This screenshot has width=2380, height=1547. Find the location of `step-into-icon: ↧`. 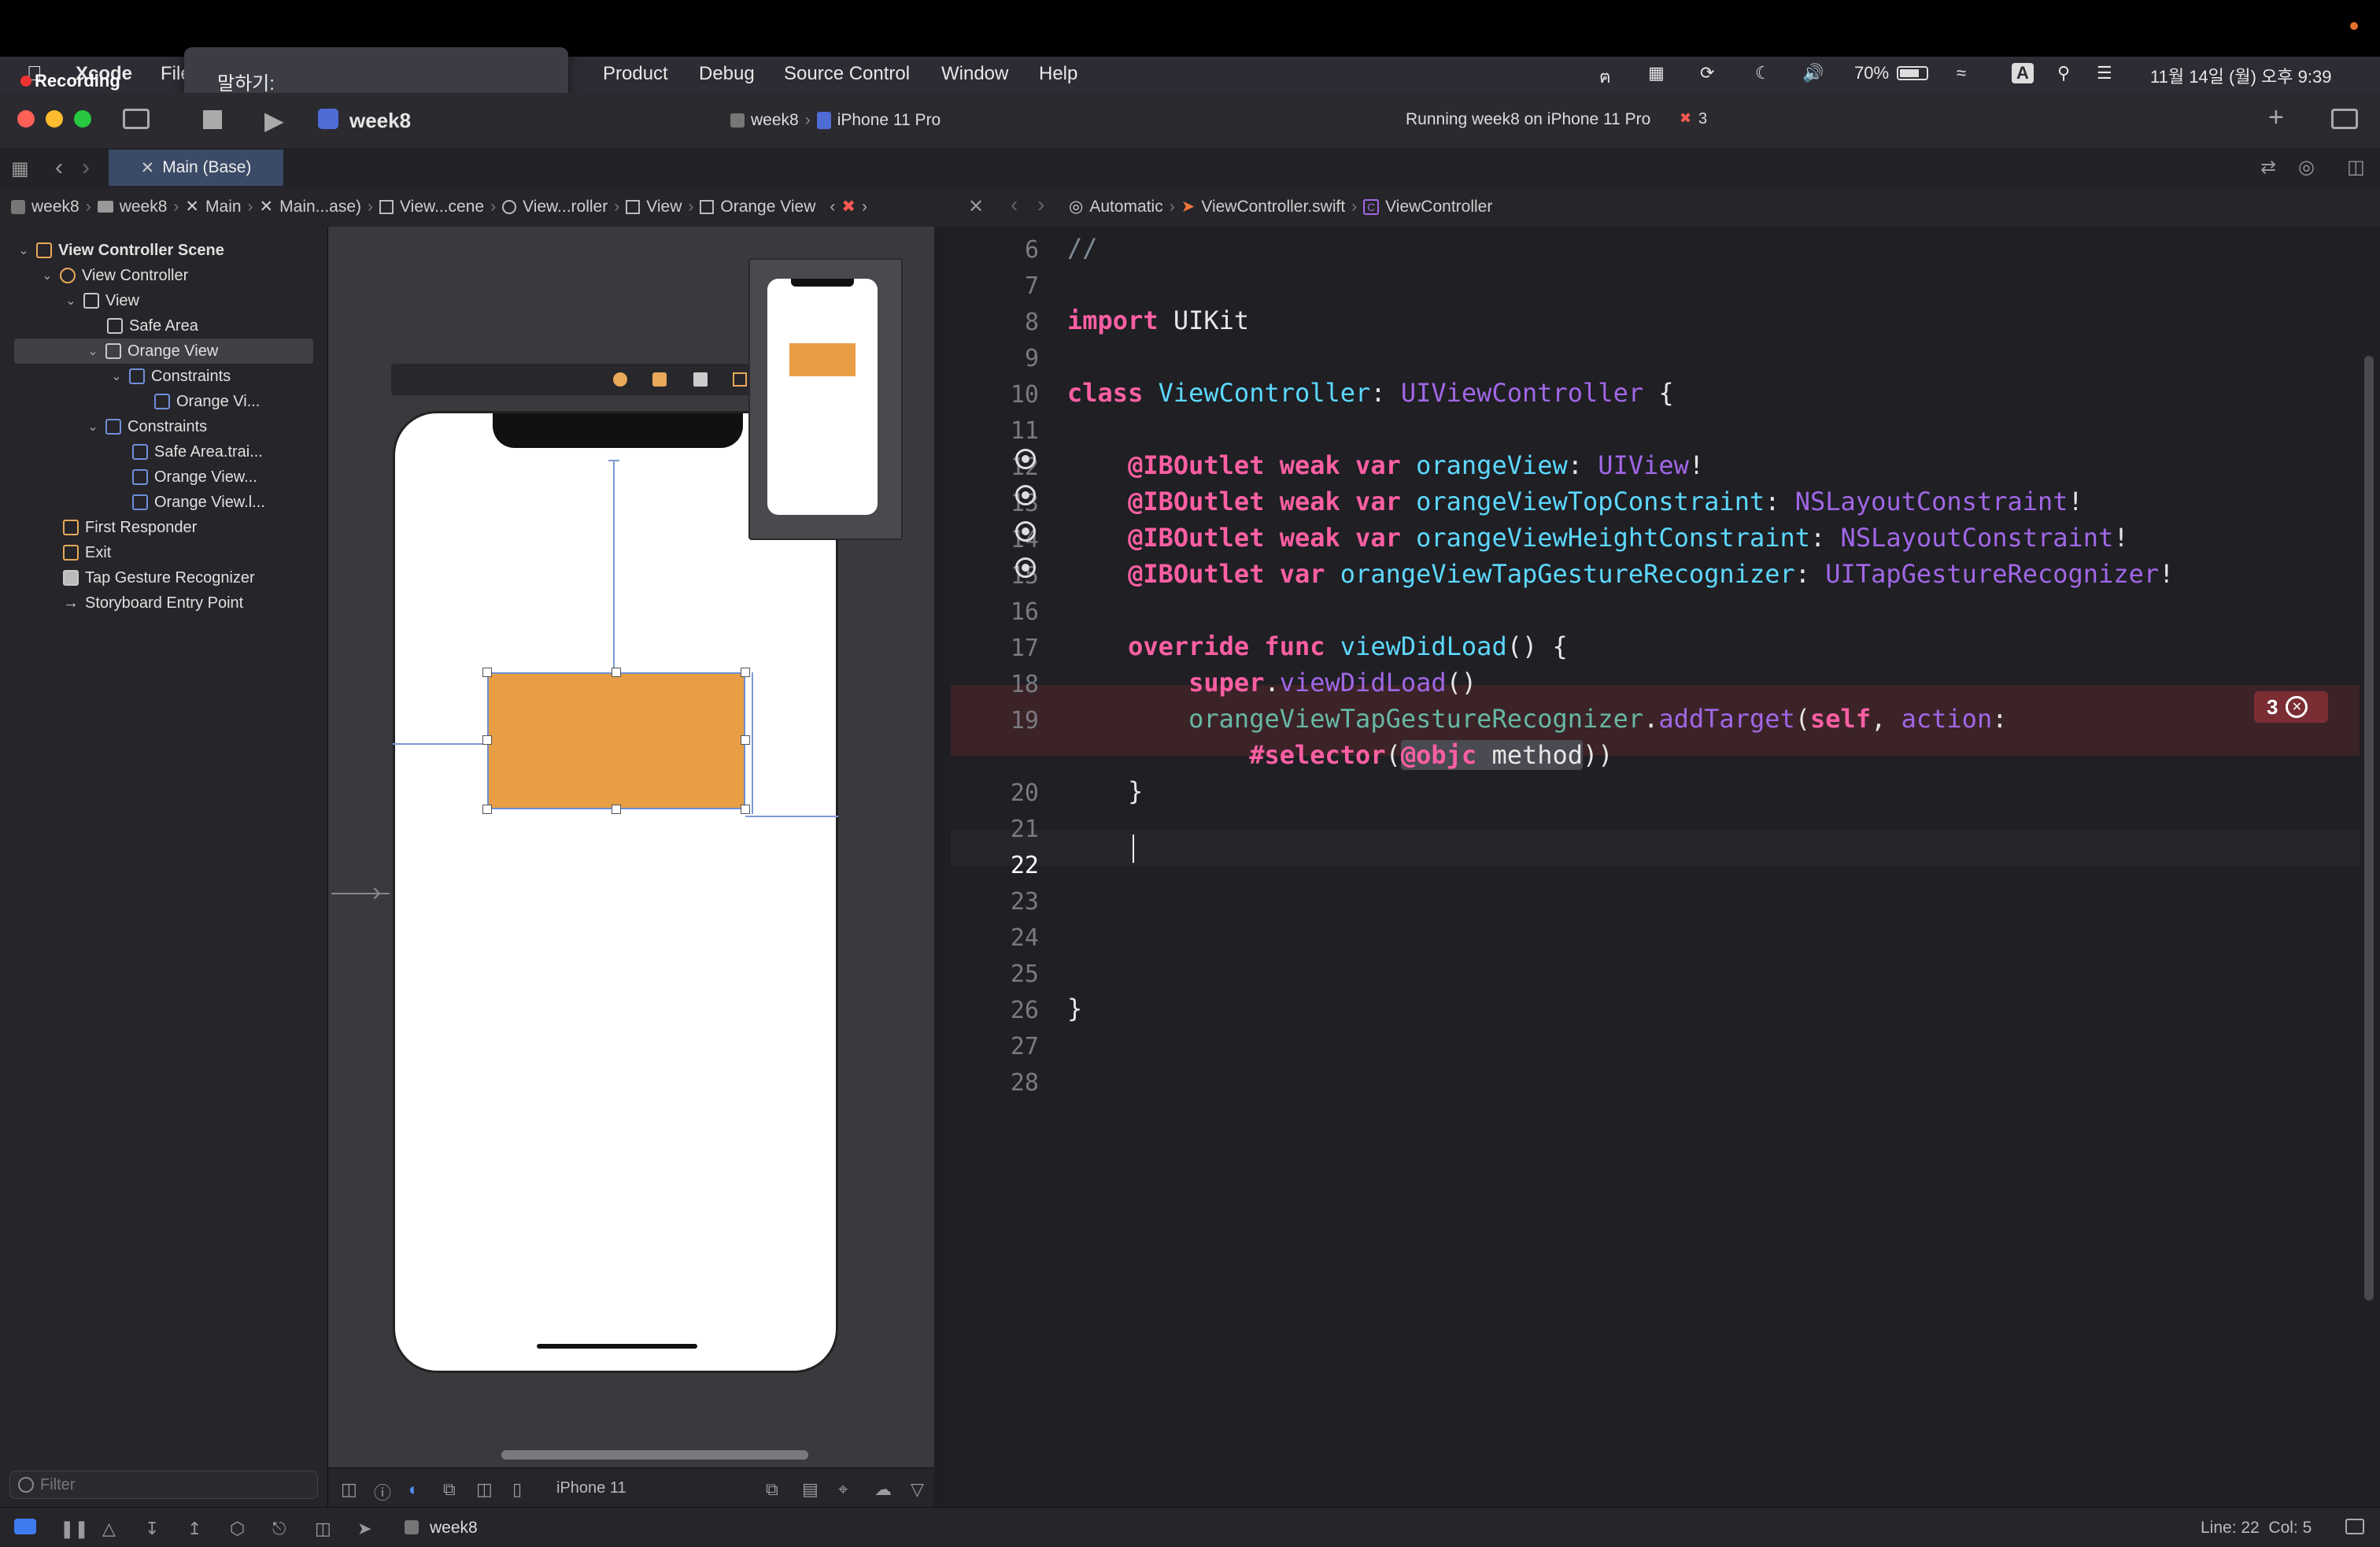

step-into-icon: ↧ is located at coordinates (152, 1529).